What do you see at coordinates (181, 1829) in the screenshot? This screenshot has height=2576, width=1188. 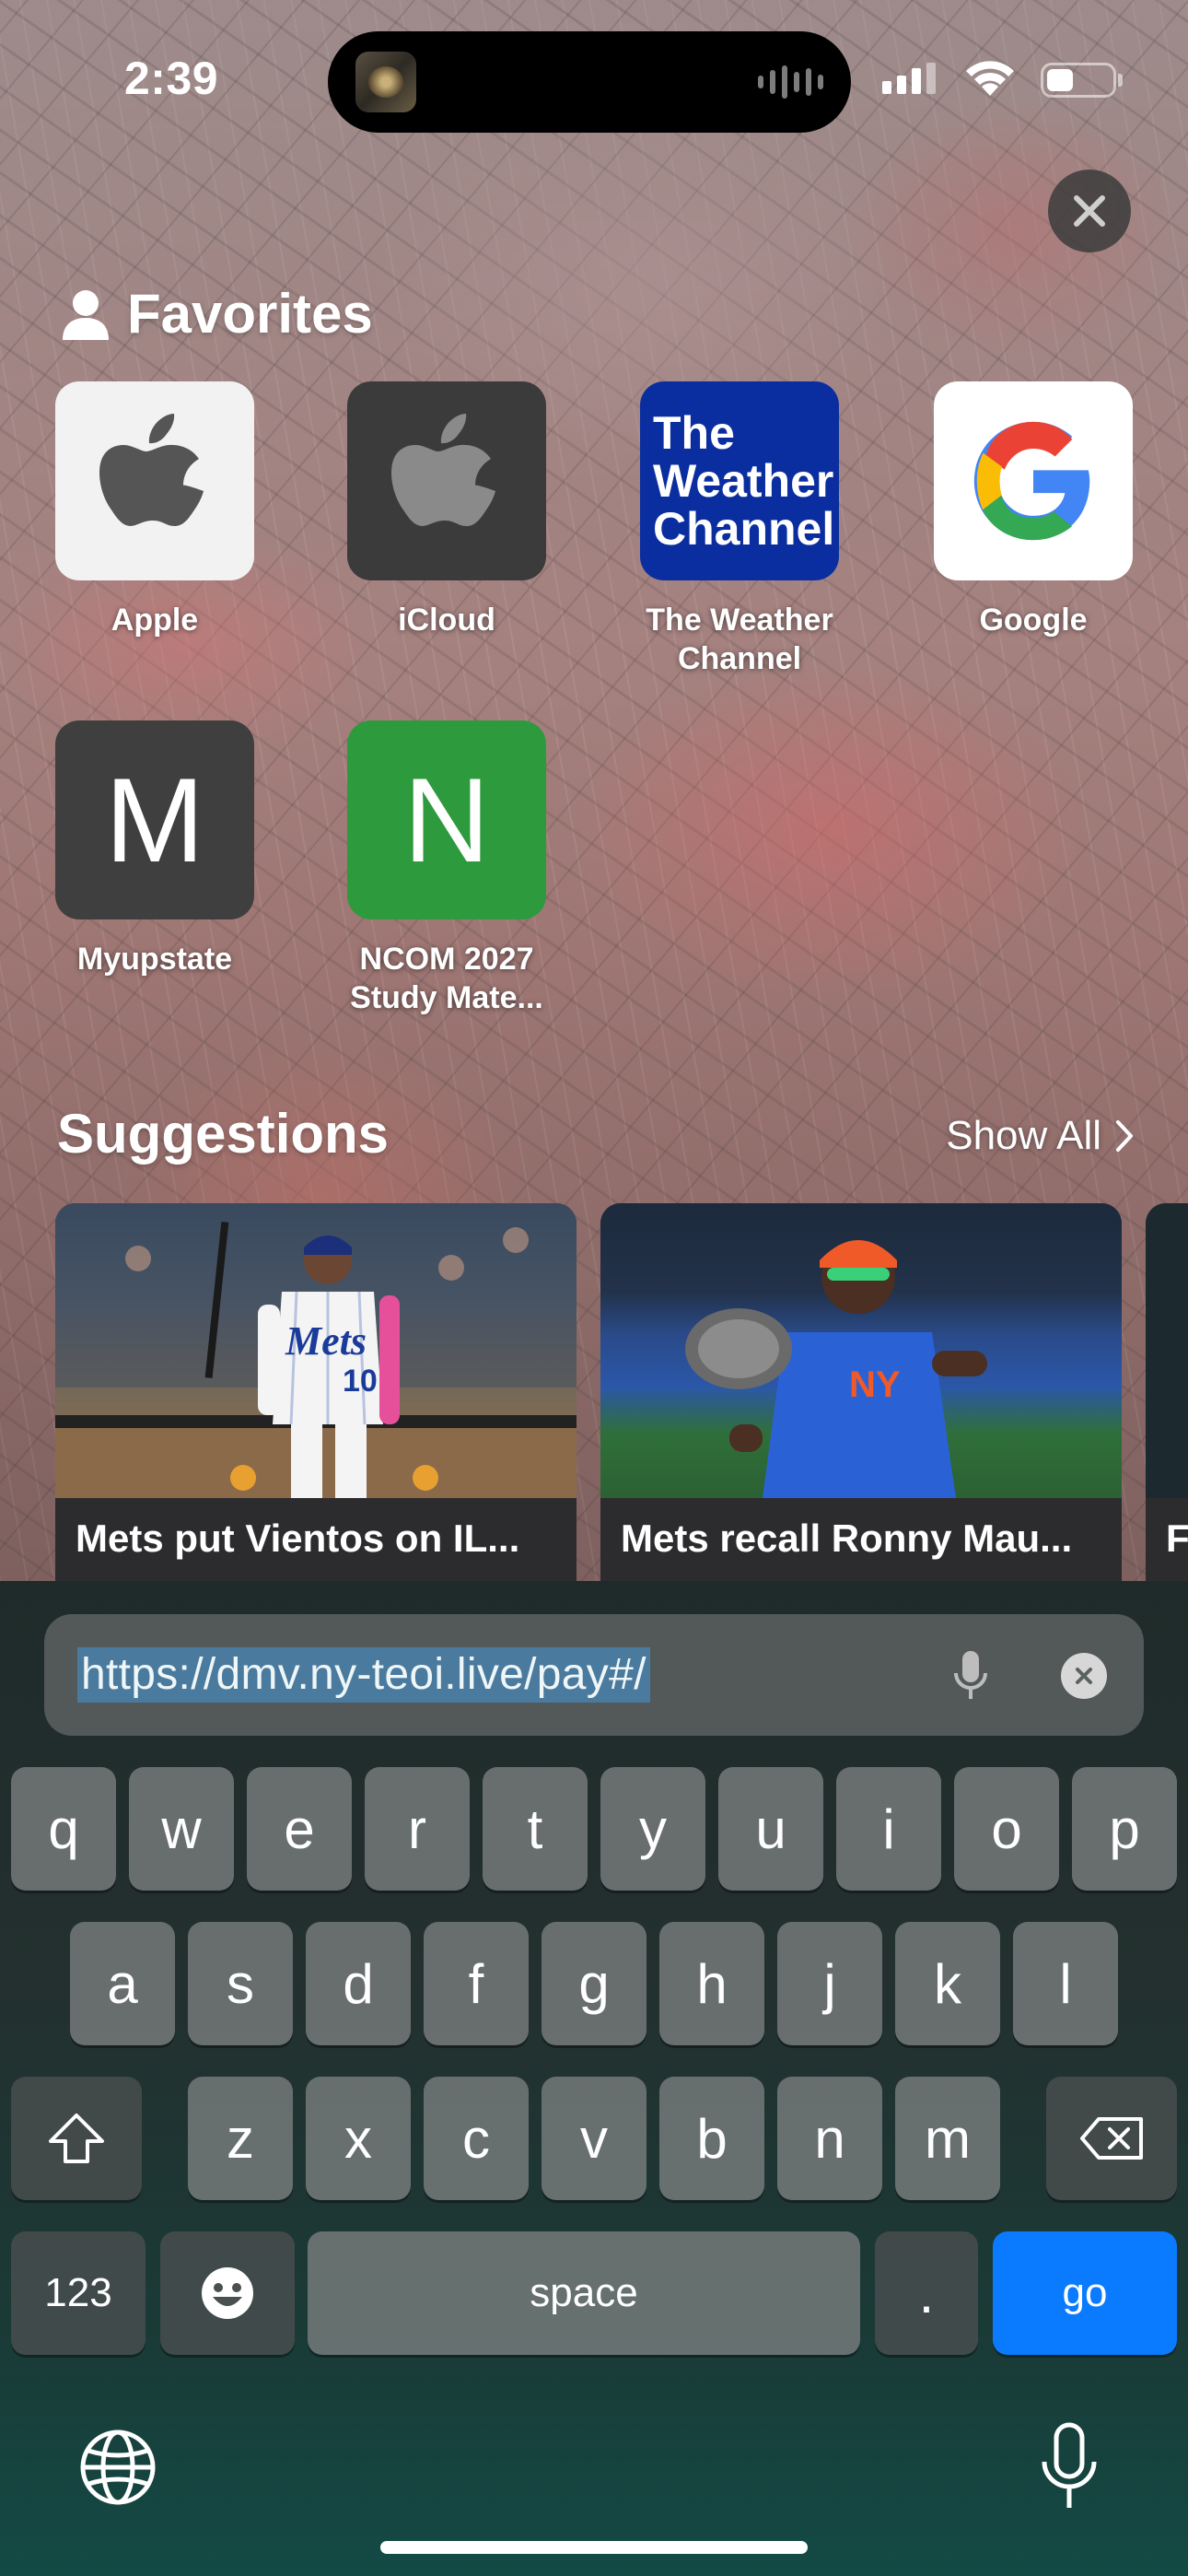 I see `key-w: w` at bounding box center [181, 1829].